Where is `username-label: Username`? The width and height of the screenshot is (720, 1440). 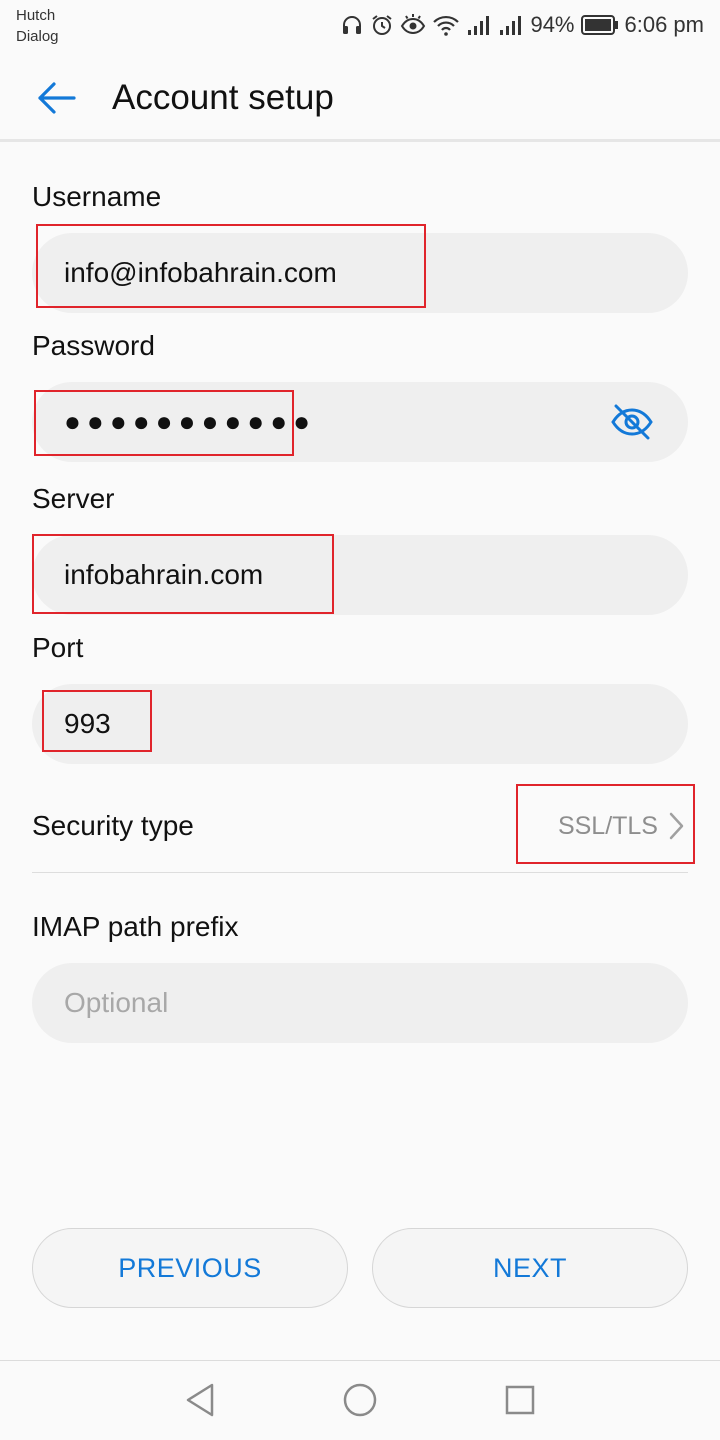
username-label: Username is located at coordinates (97, 196).